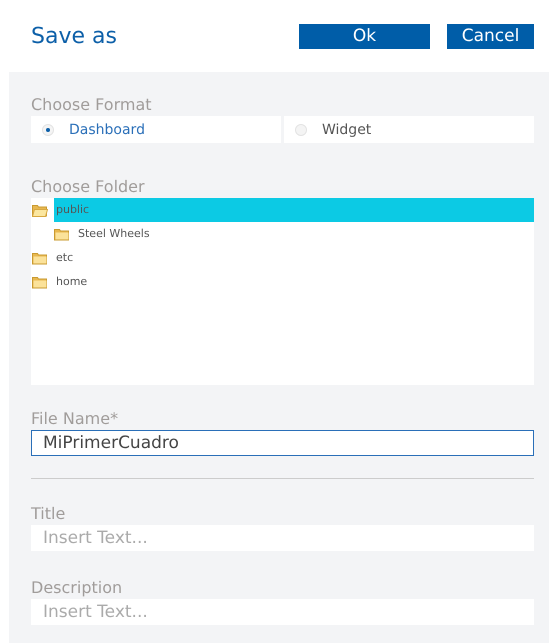  I want to click on dialog-button: Cancel, so click(490, 36).